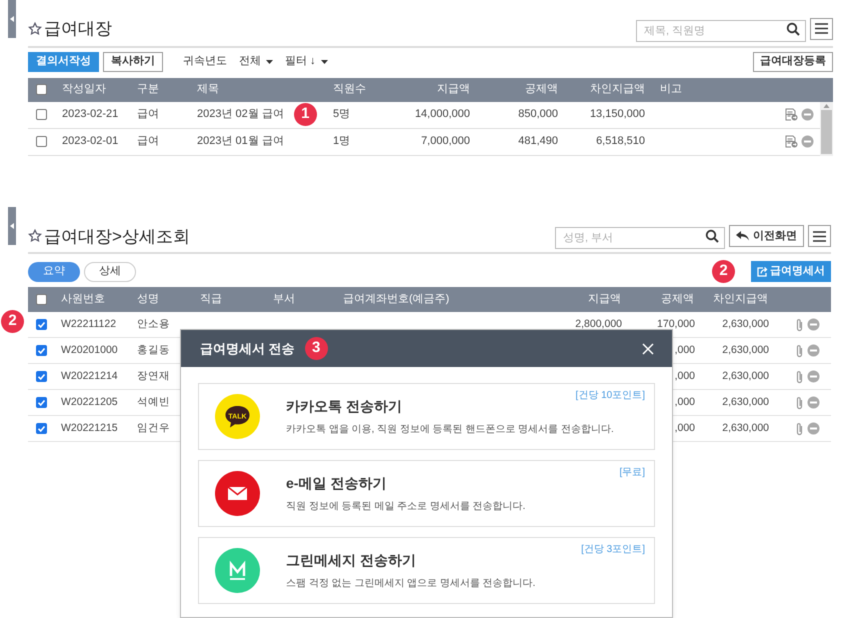 Image resolution: width=846 pixels, height=618 pixels. I want to click on table-cell-text: 2,800,000, so click(598, 324).